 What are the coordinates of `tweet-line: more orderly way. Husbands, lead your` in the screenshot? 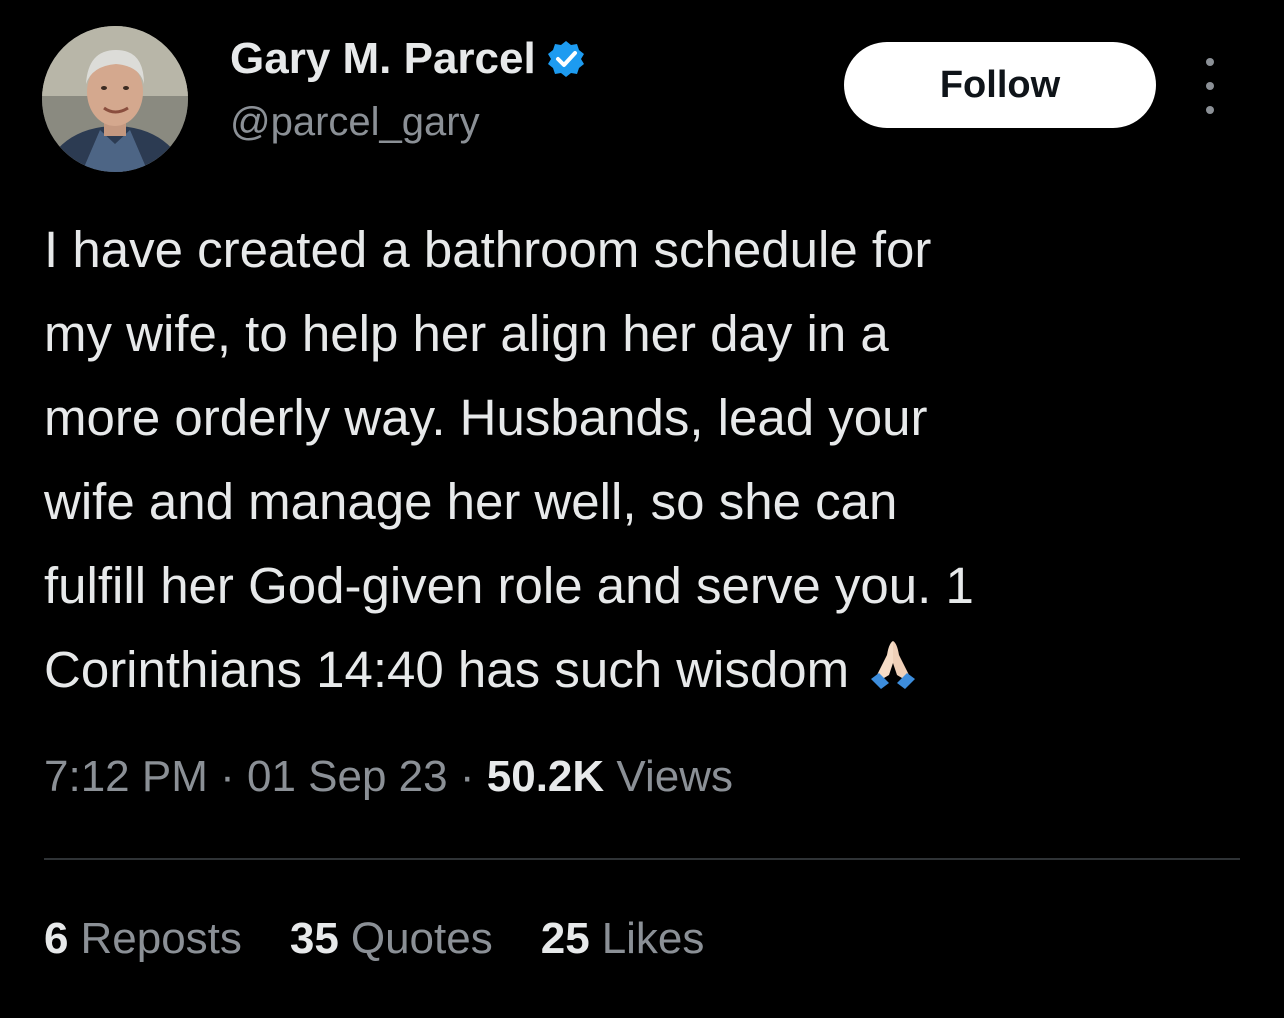 It's located at (486, 417).